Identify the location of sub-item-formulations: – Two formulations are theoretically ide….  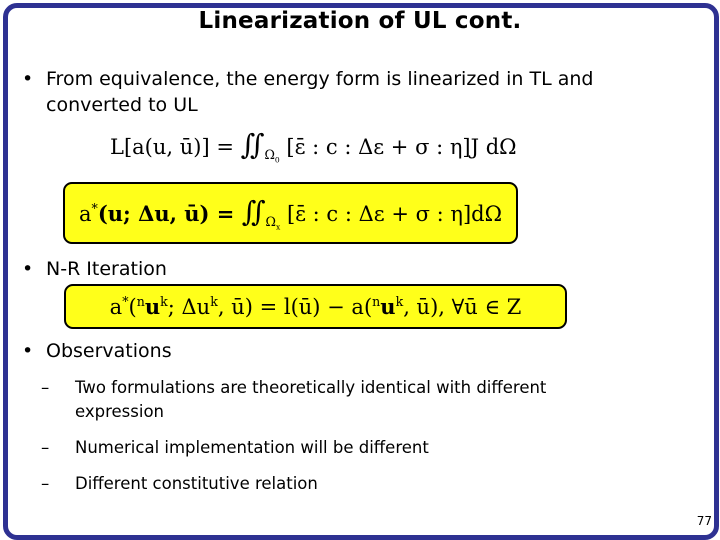
(361, 400).